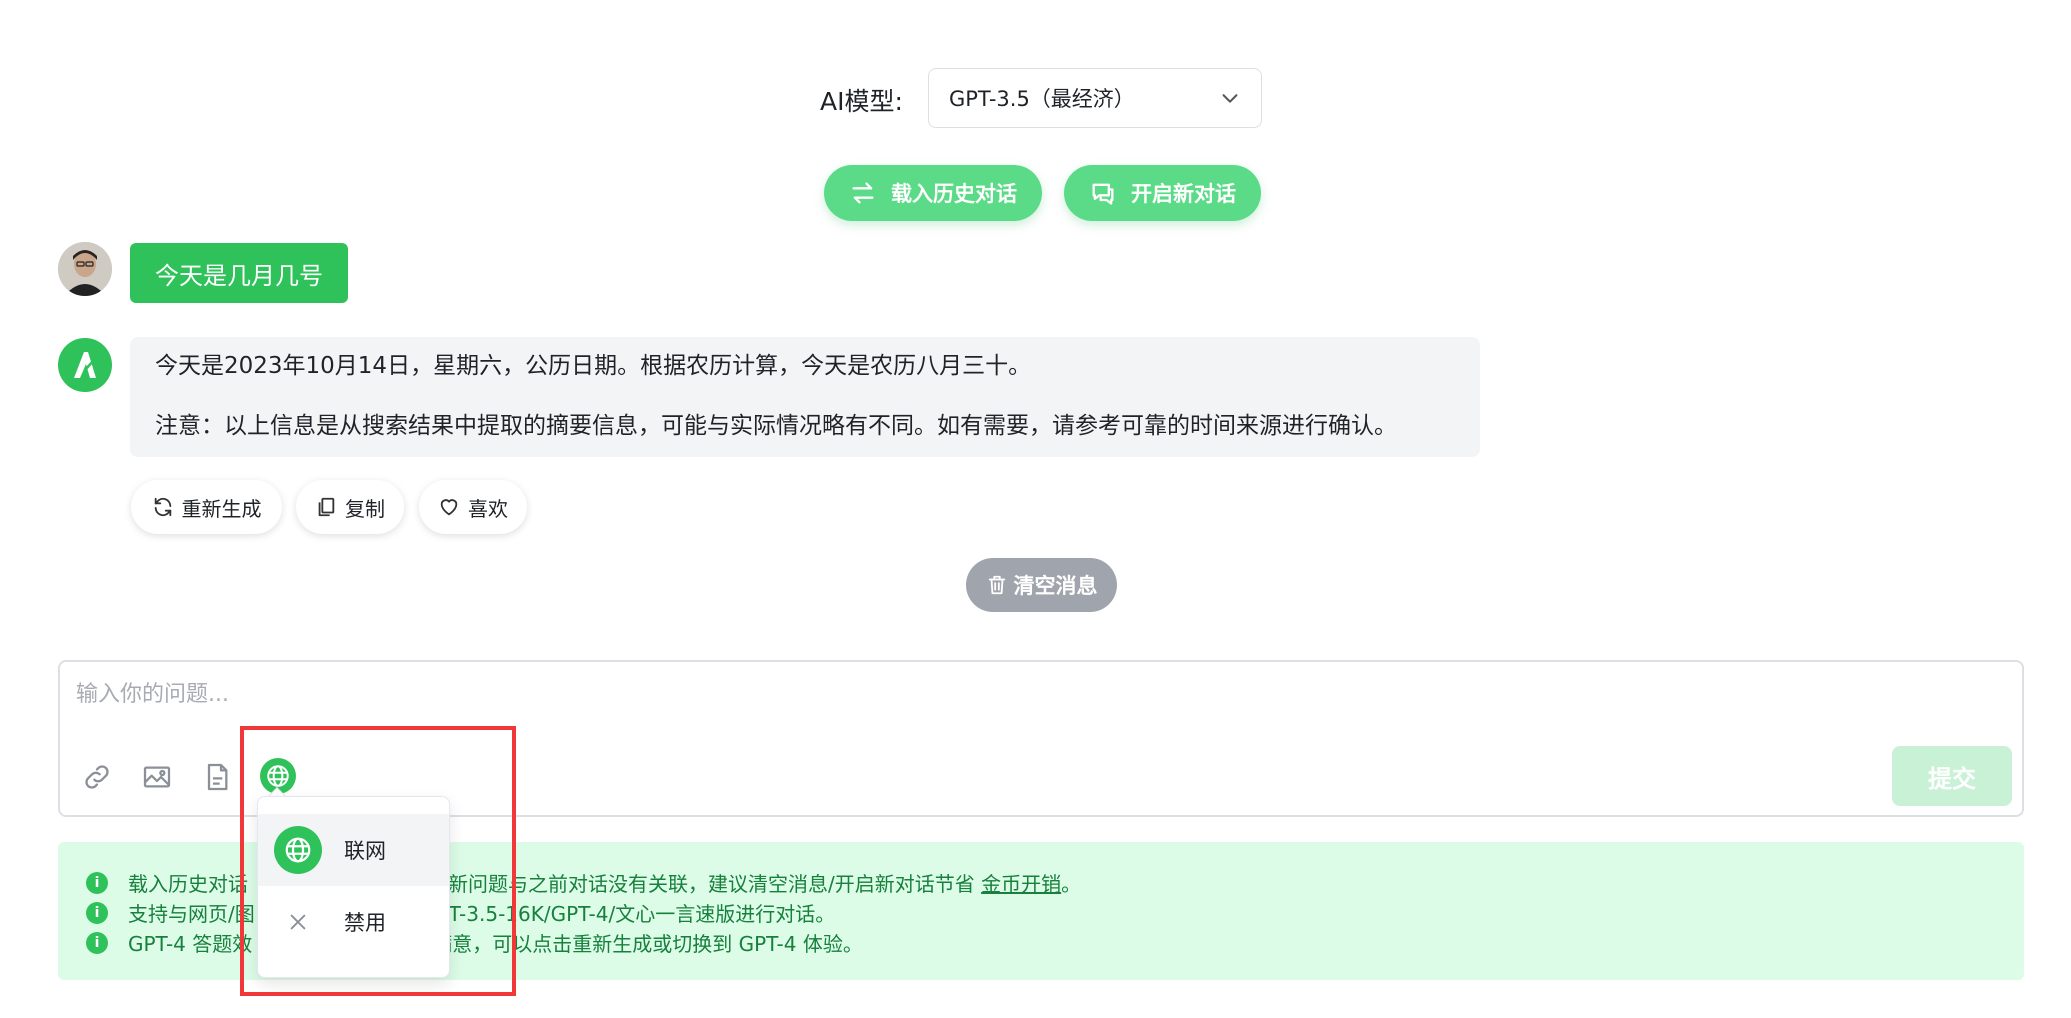 This screenshot has width=2071, height=1018. Describe the element at coordinates (449, 507) in the screenshot. I see `heart-icon` at that location.